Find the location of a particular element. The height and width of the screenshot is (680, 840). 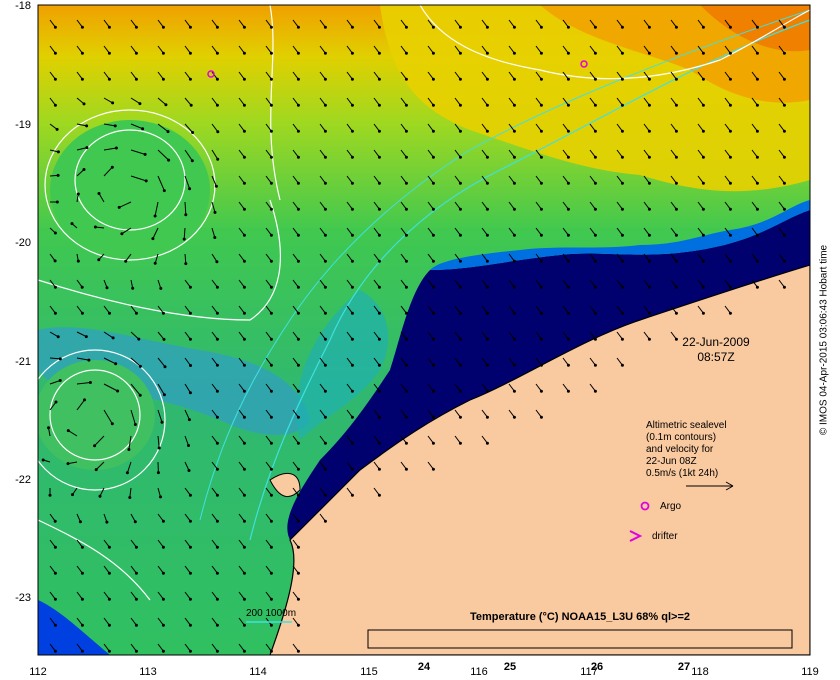

cool-eddy-north is located at coordinates (130, 190).